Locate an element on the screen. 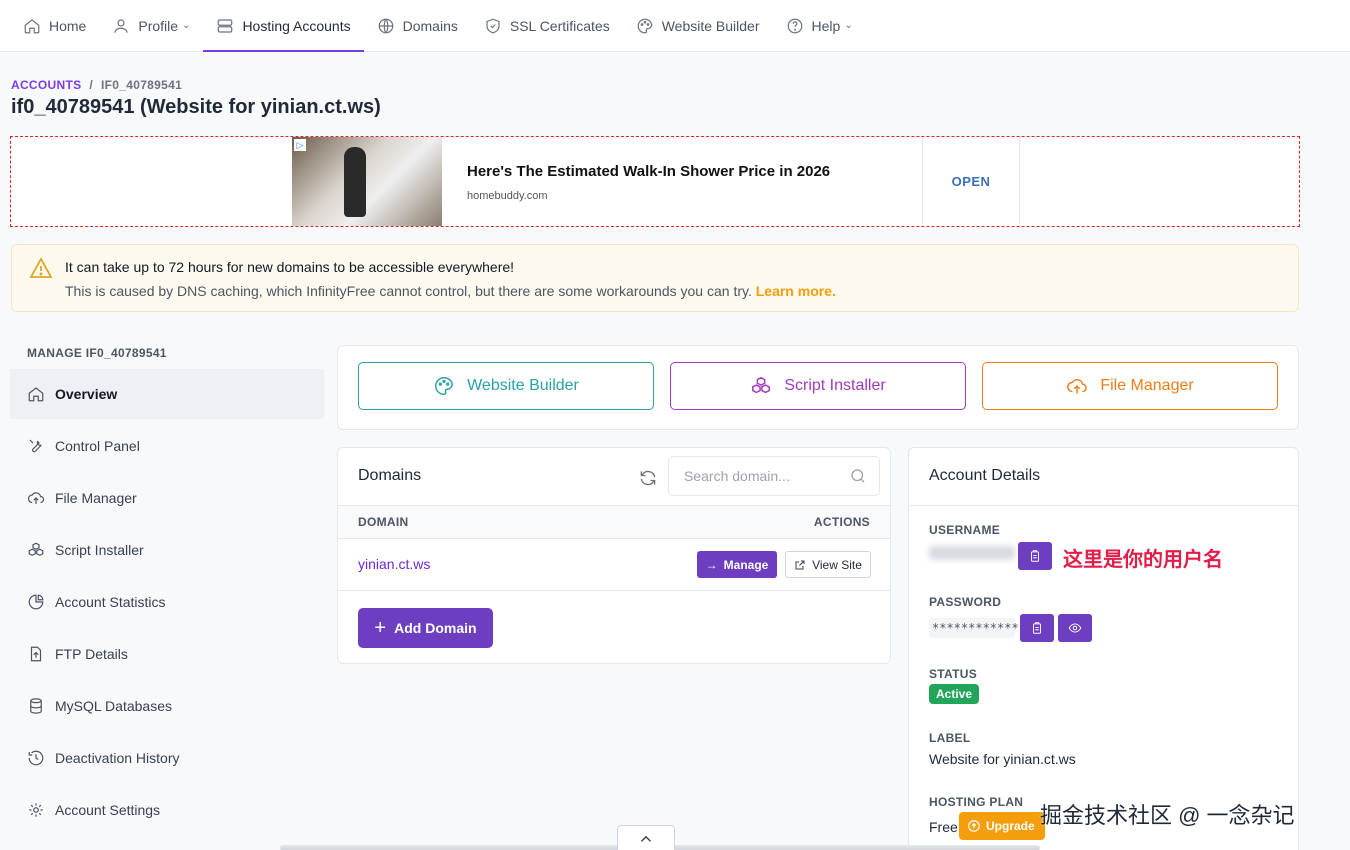  add-domain-label: Add Domain is located at coordinates (435, 628).